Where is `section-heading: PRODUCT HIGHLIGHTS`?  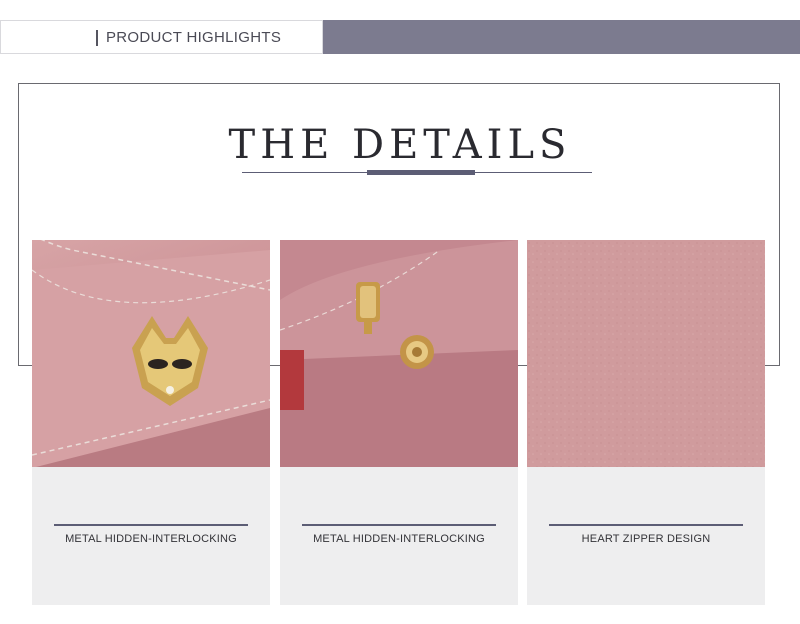 section-heading: PRODUCT HIGHLIGHTS is located at coordinates (194, 37).